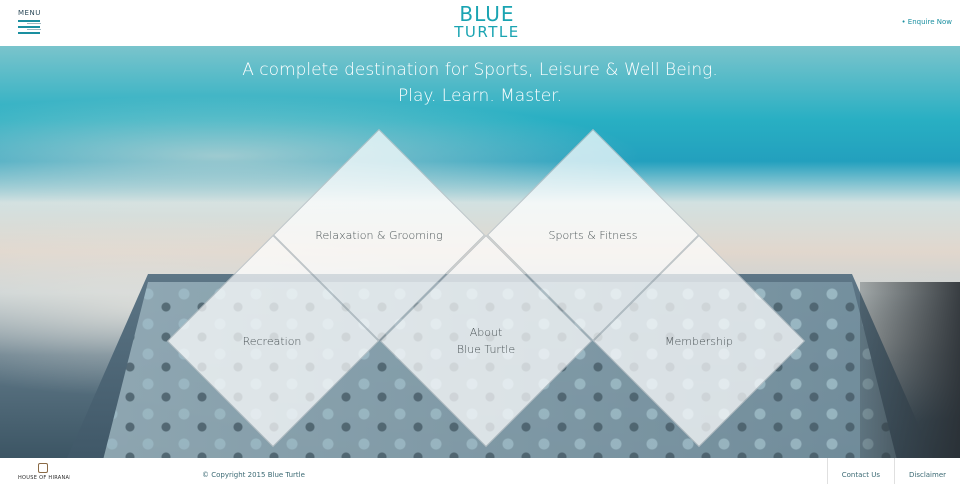 The width and height of the screenshot is (960, 484). I want to click on hamburger-icon, so click(29, 28).